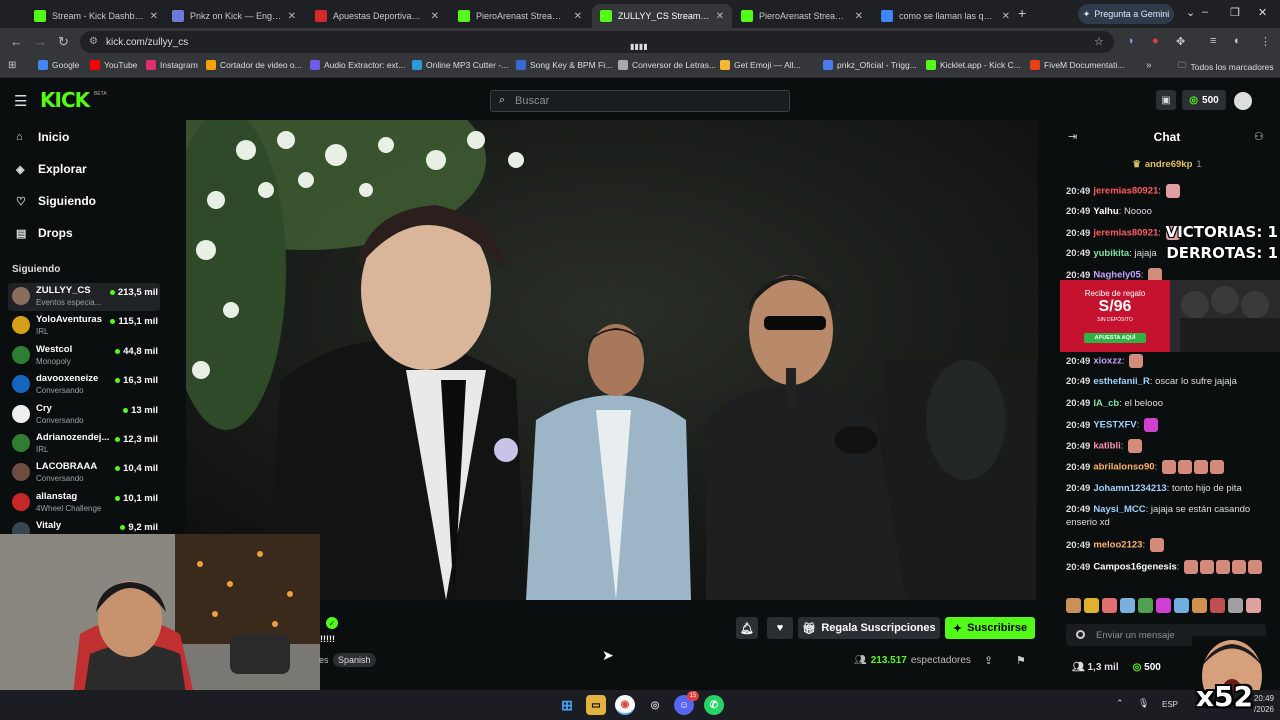 This screenshot has width=1280, height=720. What do you see at coordinates (1126, 14) in the screenshot?
I see `gemini-button: ✦ Pregunta a Gemini` at bounding box center [1126, 14].